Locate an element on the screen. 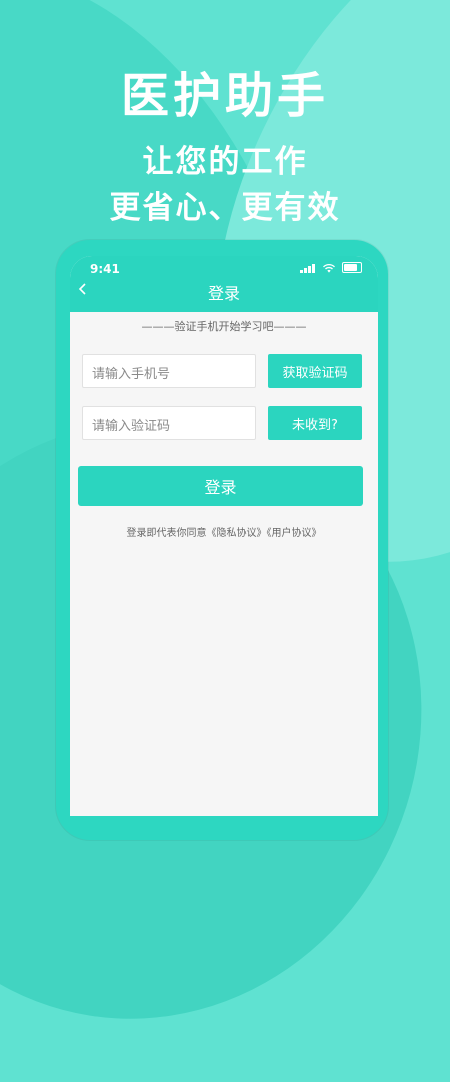 This screenshot has width=450, height=1082. promo-subtitle-line1: 让您的工作 is located at coordinates (225, 162).